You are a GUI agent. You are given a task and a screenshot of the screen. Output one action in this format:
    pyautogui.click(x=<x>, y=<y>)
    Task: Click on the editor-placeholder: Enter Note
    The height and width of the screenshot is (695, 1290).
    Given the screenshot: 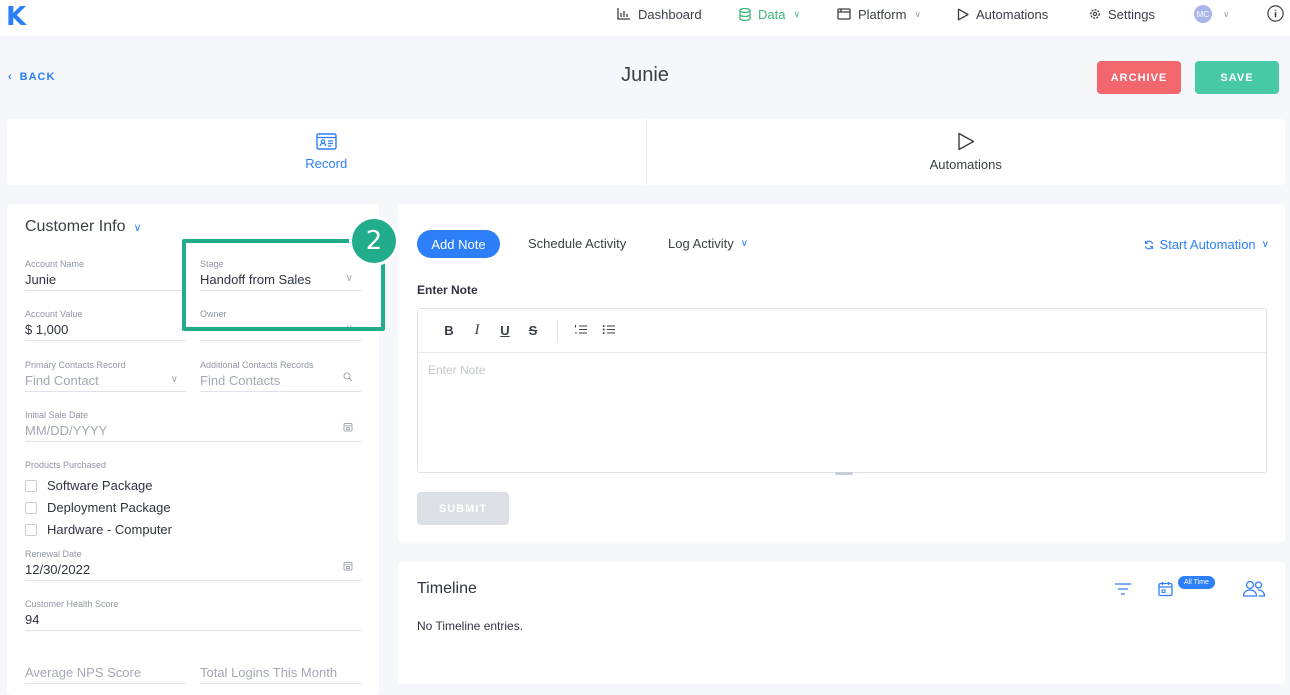 What is the action you would take?
    pyautogui.click(x=457, y=370)
    